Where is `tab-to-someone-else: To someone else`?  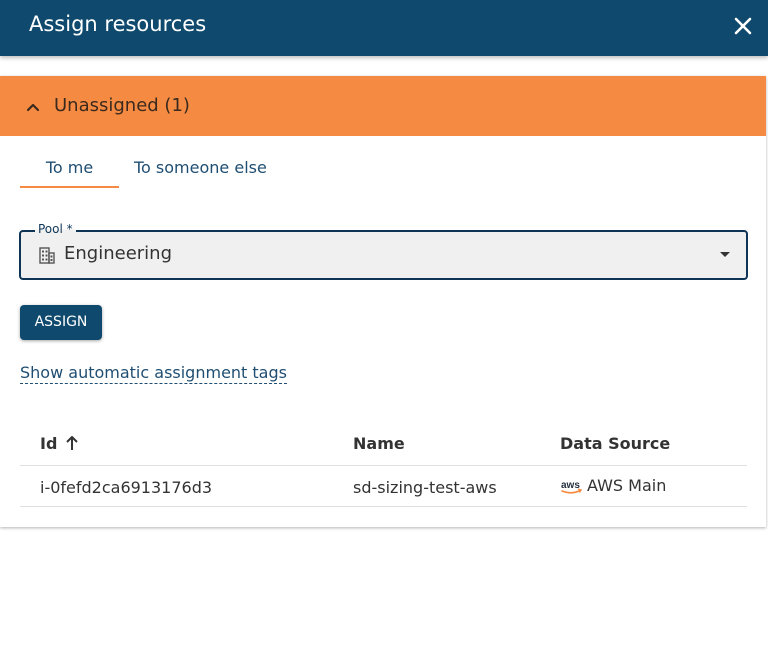 tab-to-someone-else: To someone else is located at coordinates (200, 167).